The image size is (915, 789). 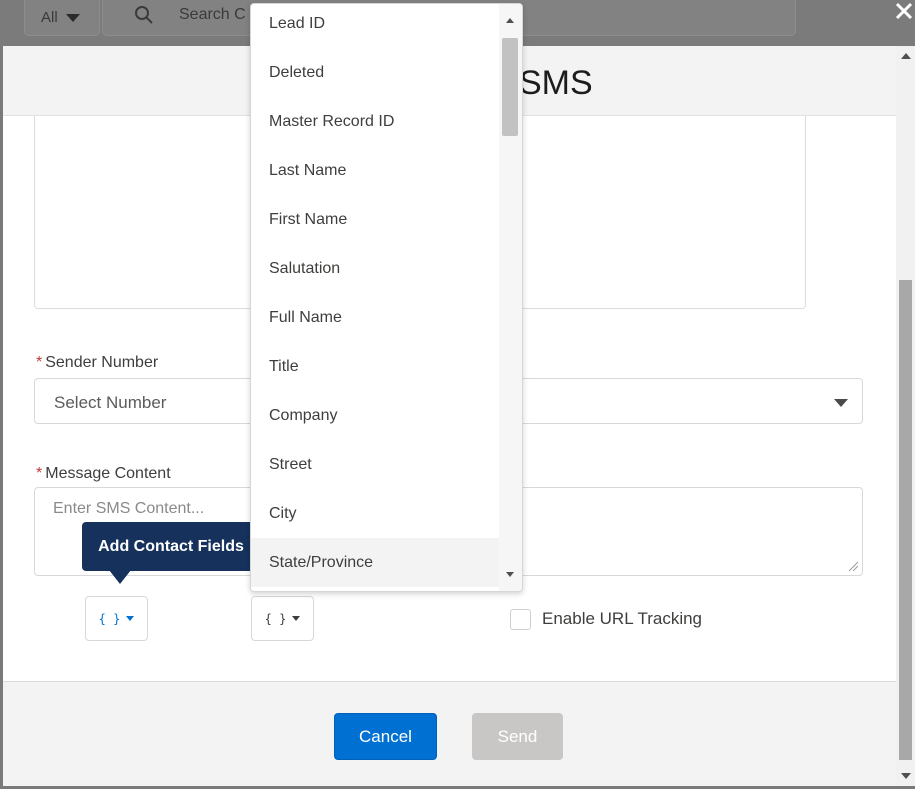 What do you see at coordinates (556, 83) in the screenshot?
I see `modal-title: SMS` at bounding box center [556, 83].